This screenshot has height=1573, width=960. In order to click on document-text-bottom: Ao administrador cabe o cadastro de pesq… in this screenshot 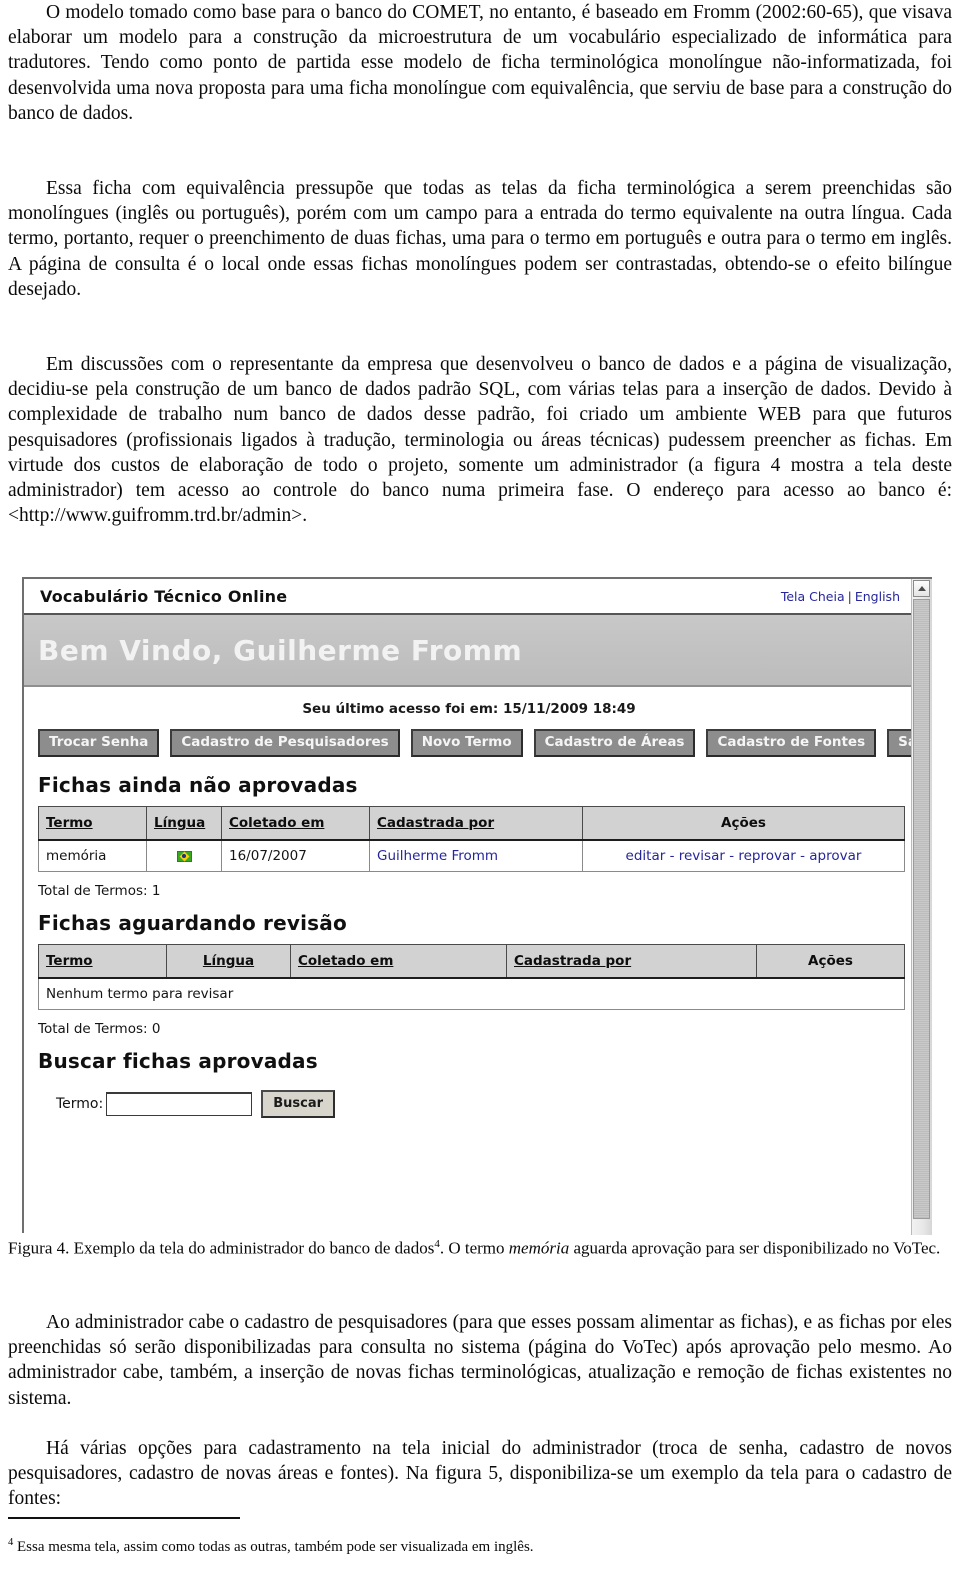, I will do `click(480, 1410)`.